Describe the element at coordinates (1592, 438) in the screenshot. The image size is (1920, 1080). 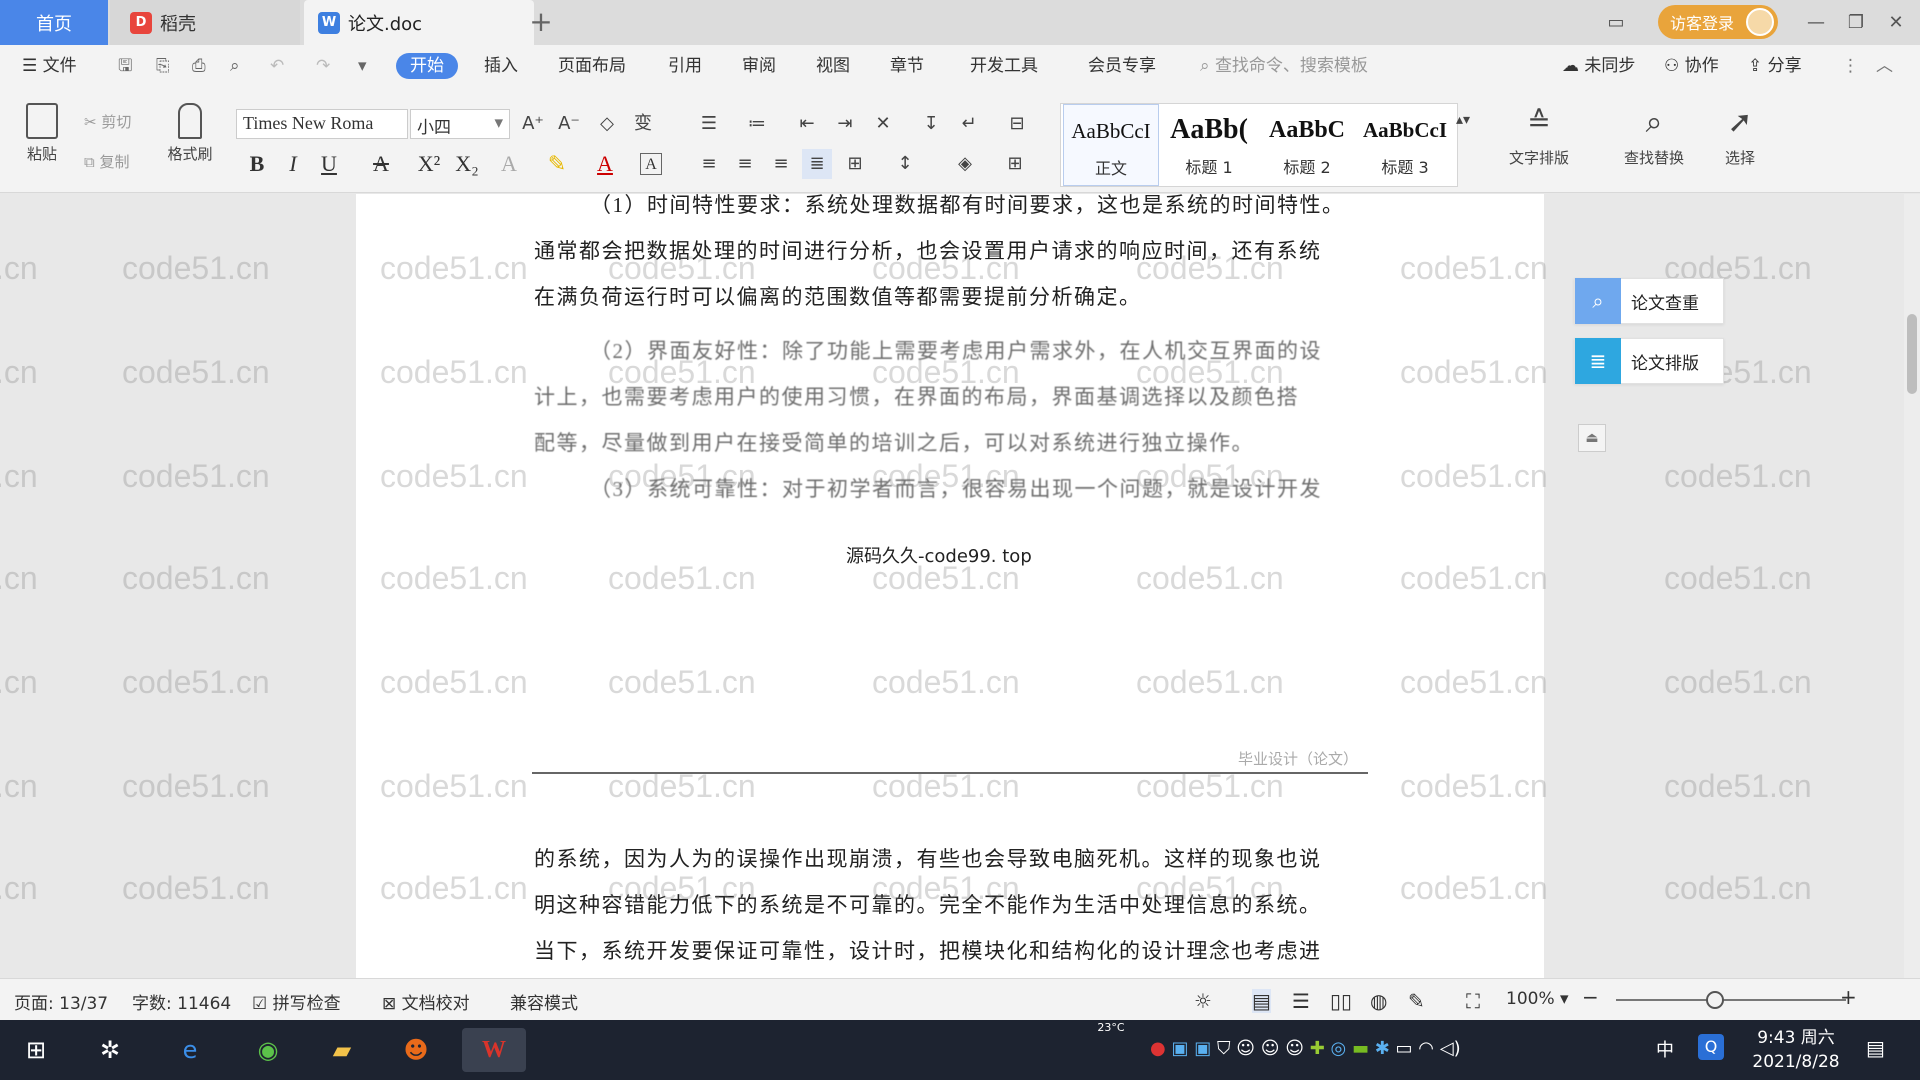
I see `collapse-panel-icon: ⏏` at that location.